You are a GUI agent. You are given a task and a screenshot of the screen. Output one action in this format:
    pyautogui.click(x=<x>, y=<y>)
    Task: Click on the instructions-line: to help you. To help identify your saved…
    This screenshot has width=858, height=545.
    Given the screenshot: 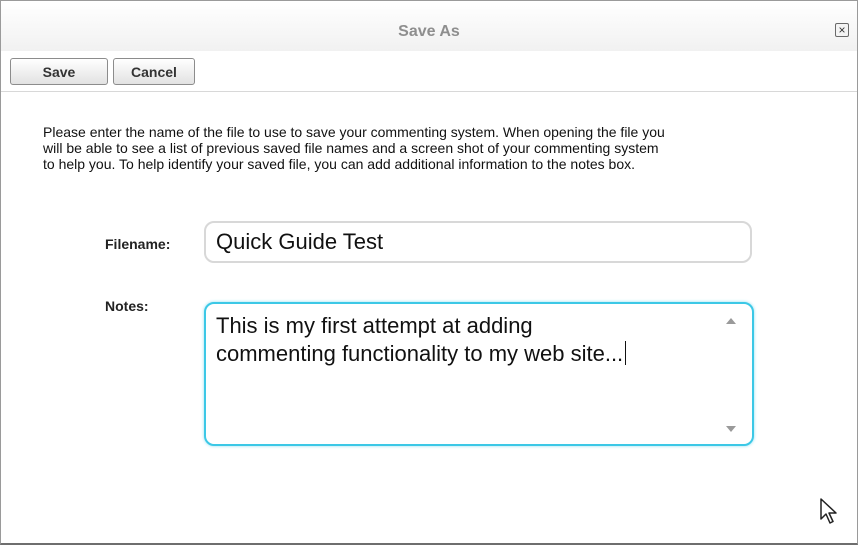 What is the action you would take?
    pyautogui.click(x=339, y=164)
    